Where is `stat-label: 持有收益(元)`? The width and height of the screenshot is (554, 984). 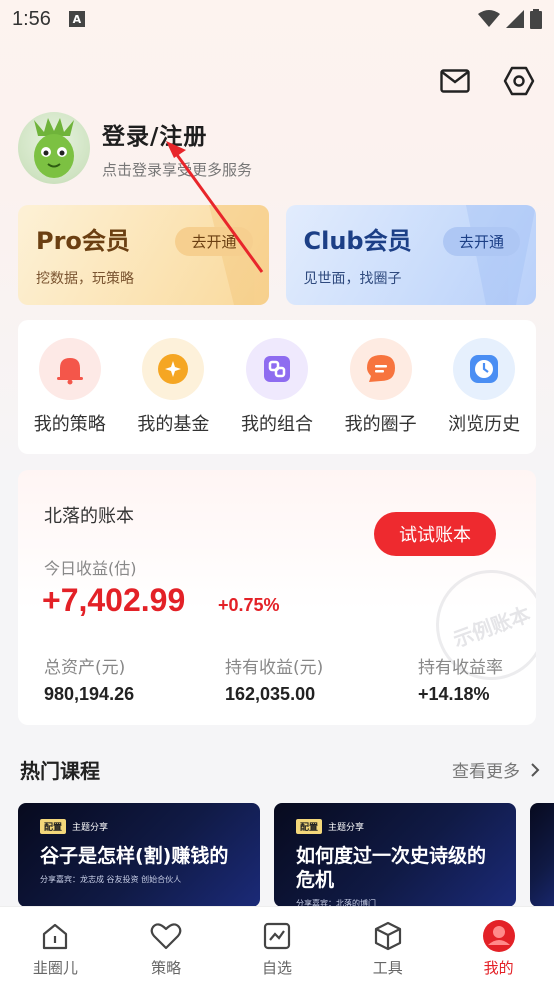
stat-label: 持有收益(元) is located at coordinates (274, 668).